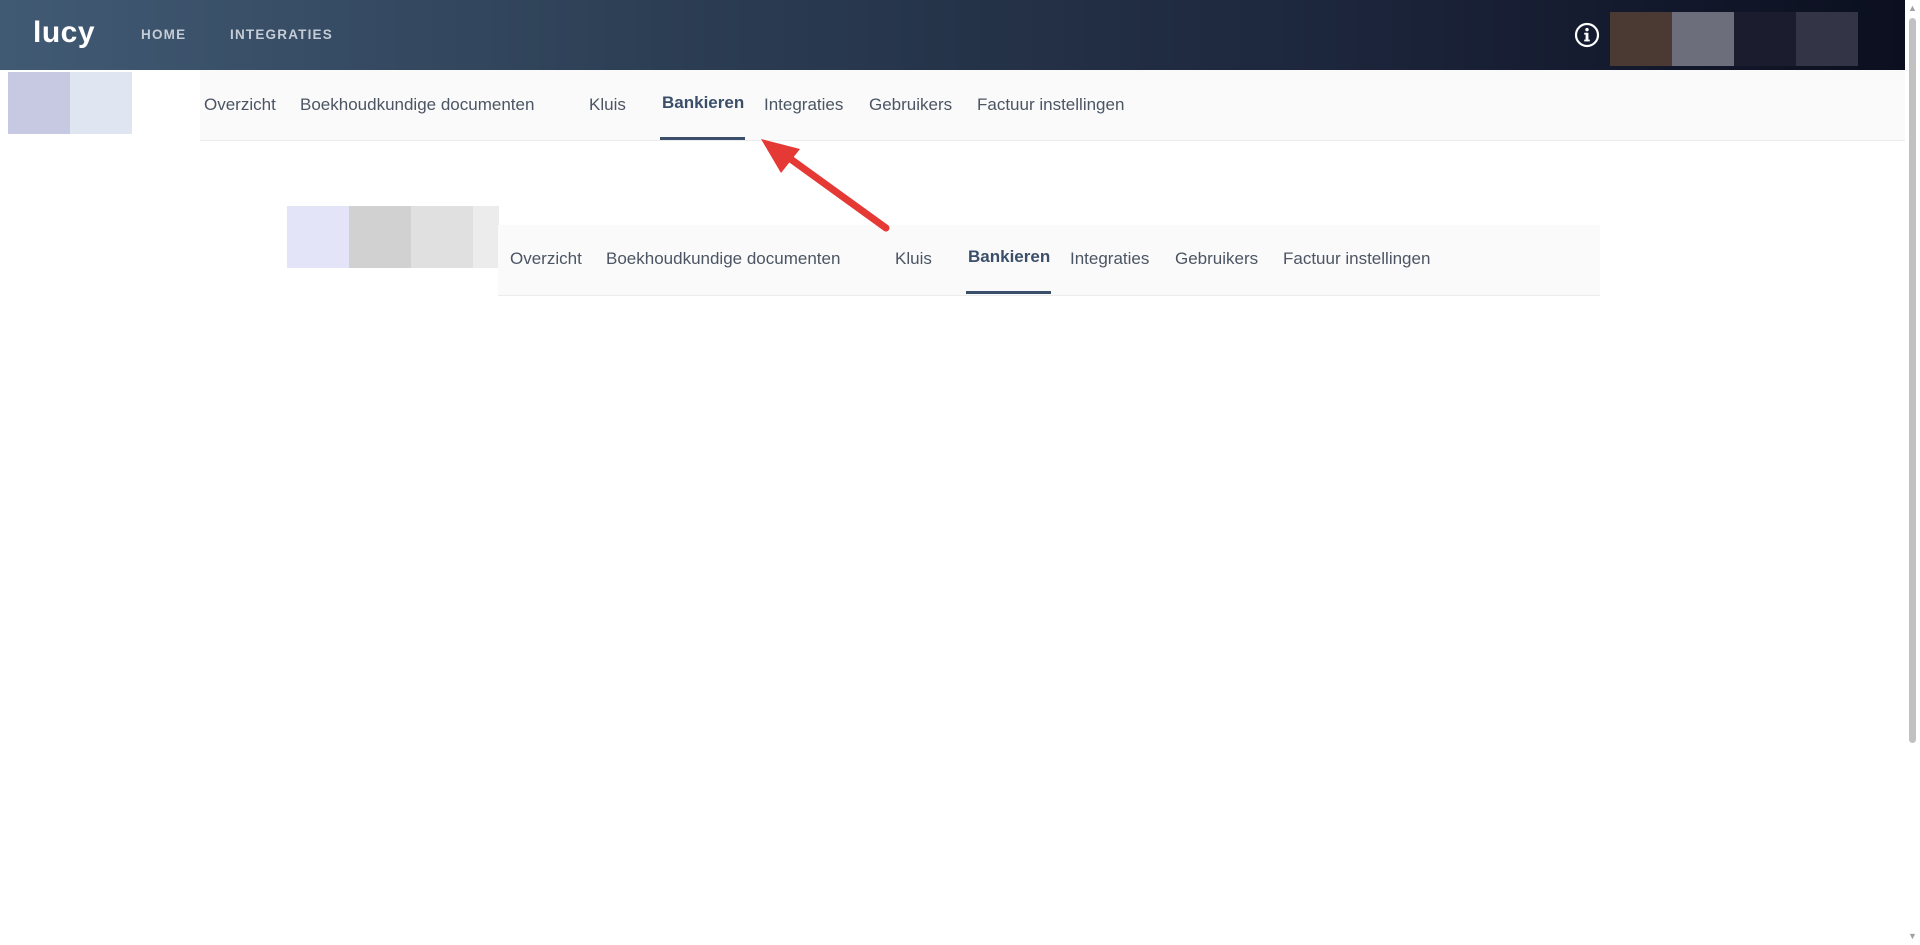  What do you see at coordinates (546, 259) in the screenshot?
I see `preview-tab-overzicht: Overzicht` at bounding box center [546, 259].